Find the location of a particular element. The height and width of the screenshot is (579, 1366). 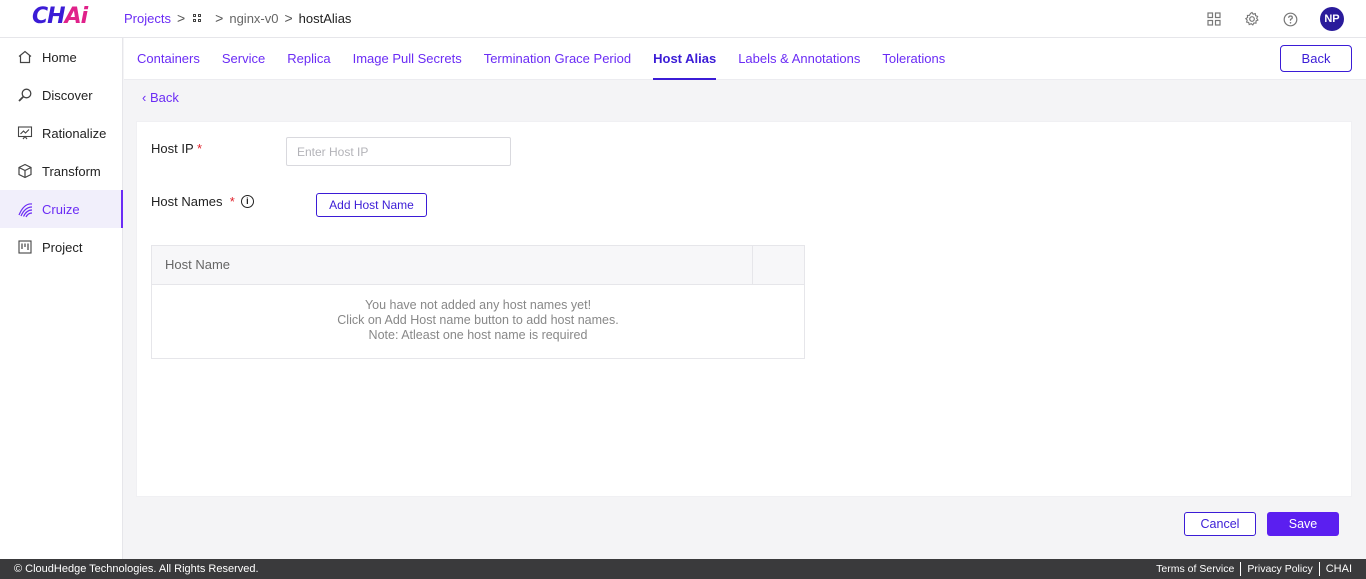

sidebar-item-cruize: Cruize is located at coordinates (61, 209).